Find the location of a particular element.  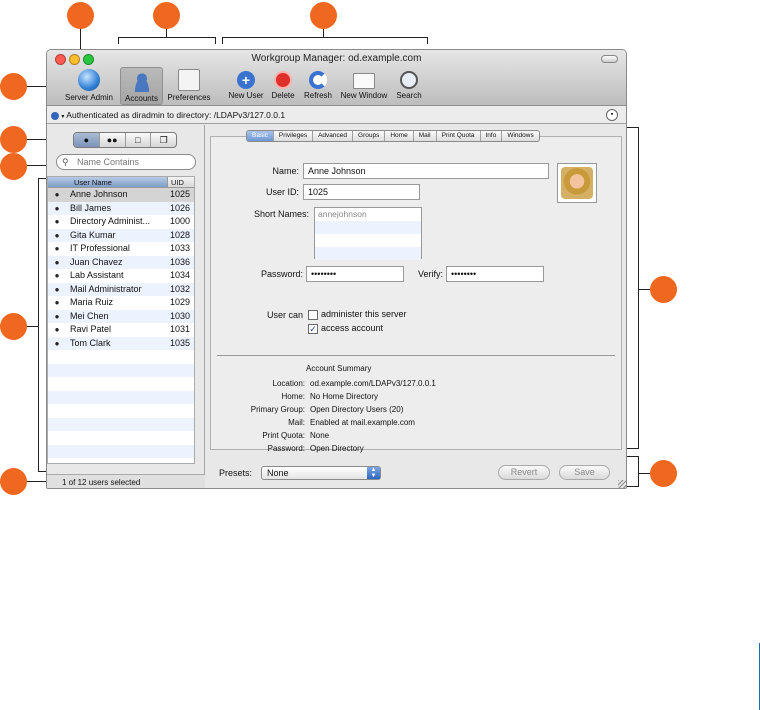

uid-cell: 1000 is located at coordinates (180, 221).